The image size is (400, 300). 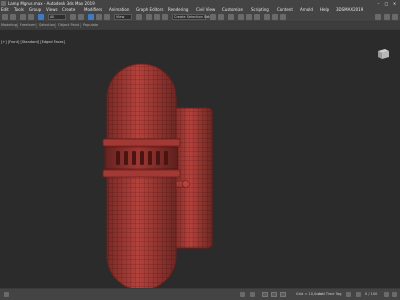 I want to click on material-editor-icon, so click(x=257, y=17).